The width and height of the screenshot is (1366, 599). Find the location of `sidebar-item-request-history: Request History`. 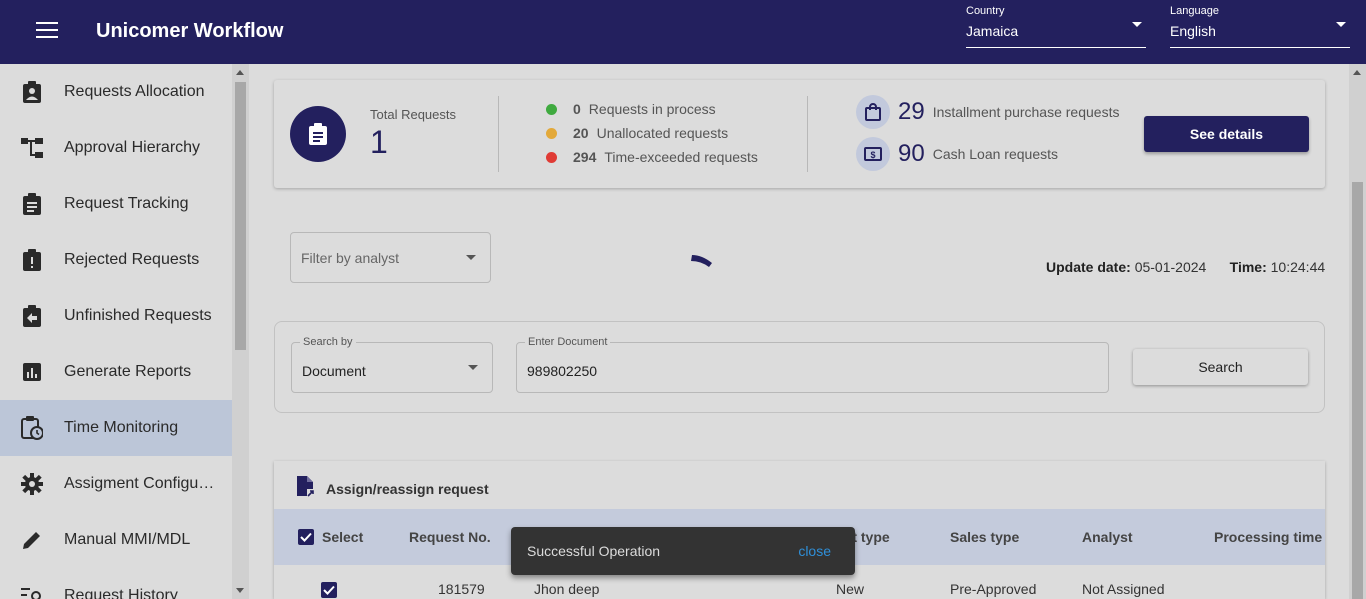

sidebar-item-request-history: Request History is located at coordinates (116, 583).